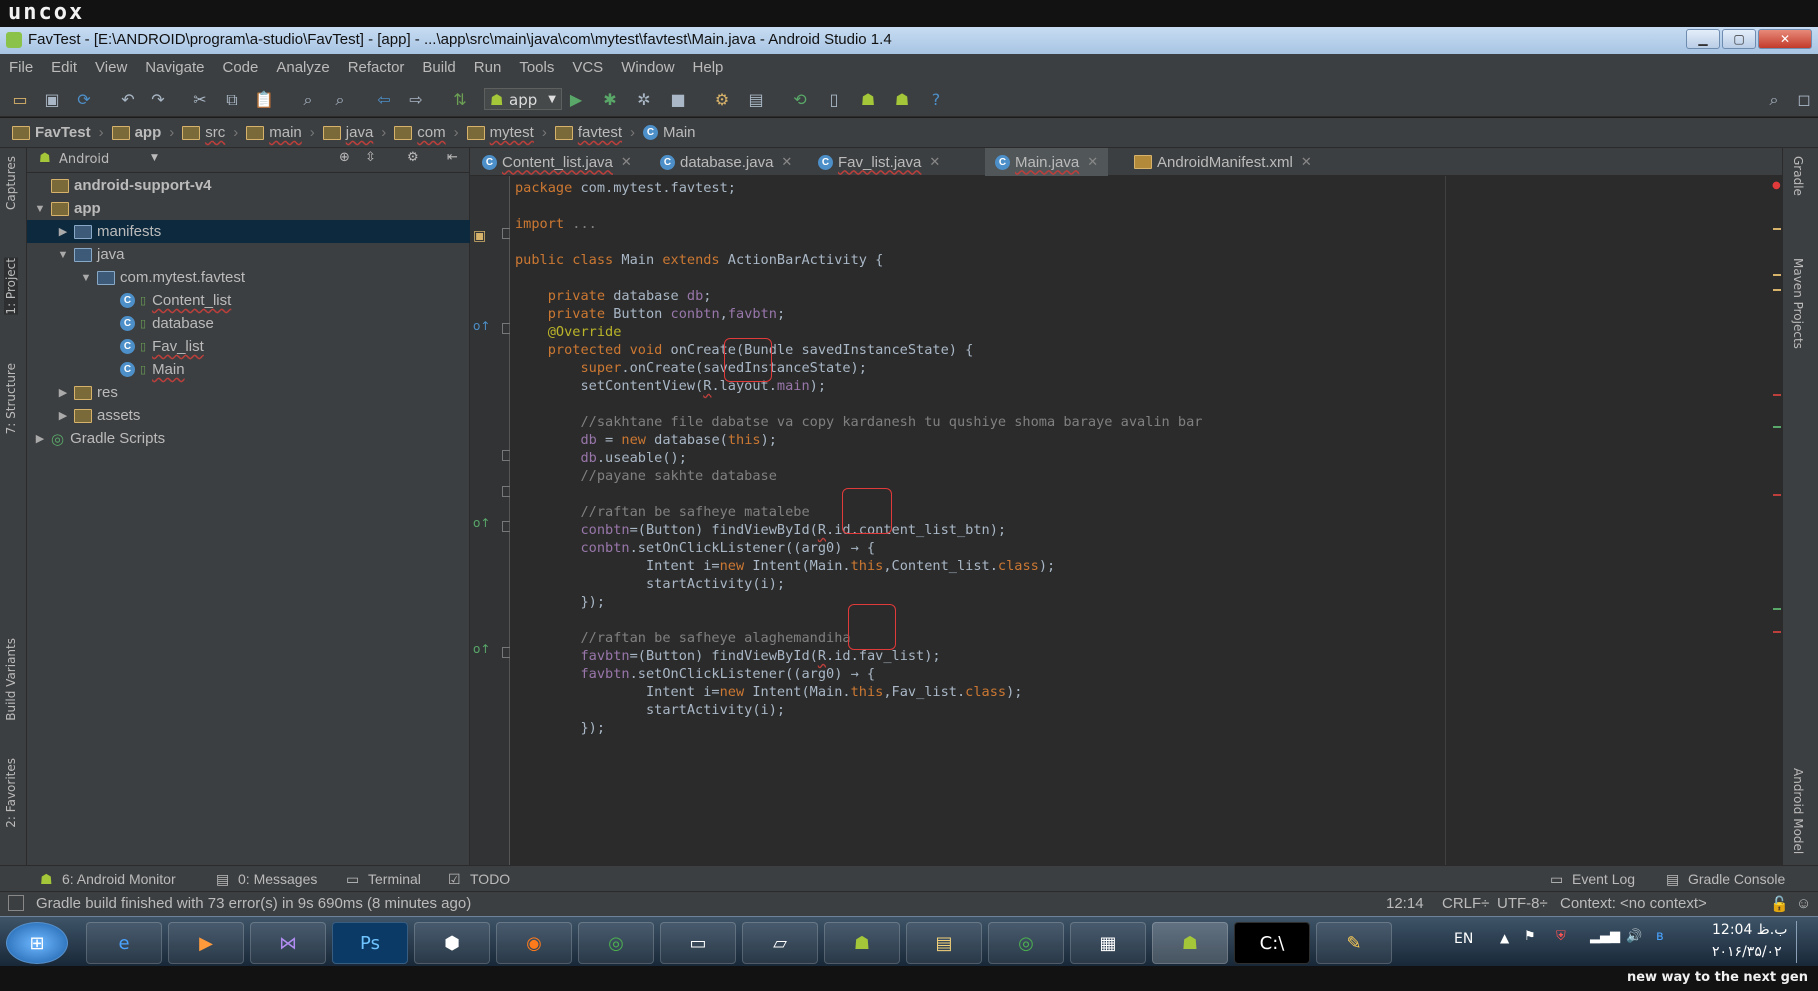 The image size is (1818, 991). I want to click on replace-icon: ⌕, so click(340, 100).